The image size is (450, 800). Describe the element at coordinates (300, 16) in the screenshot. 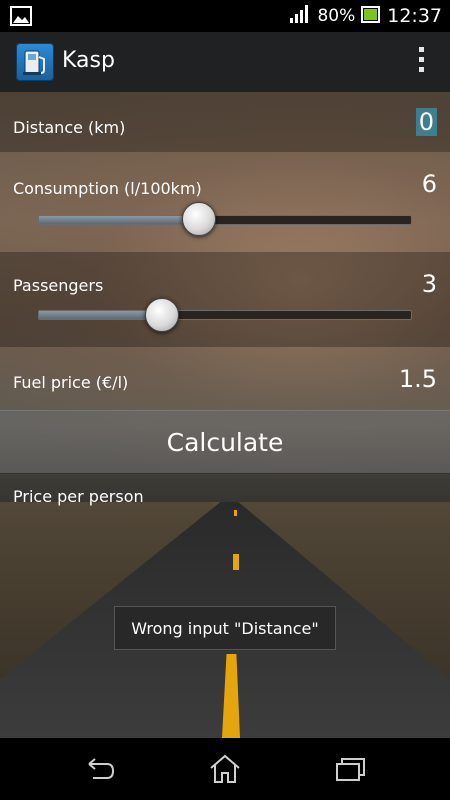

I see `signal-icon` at that location.